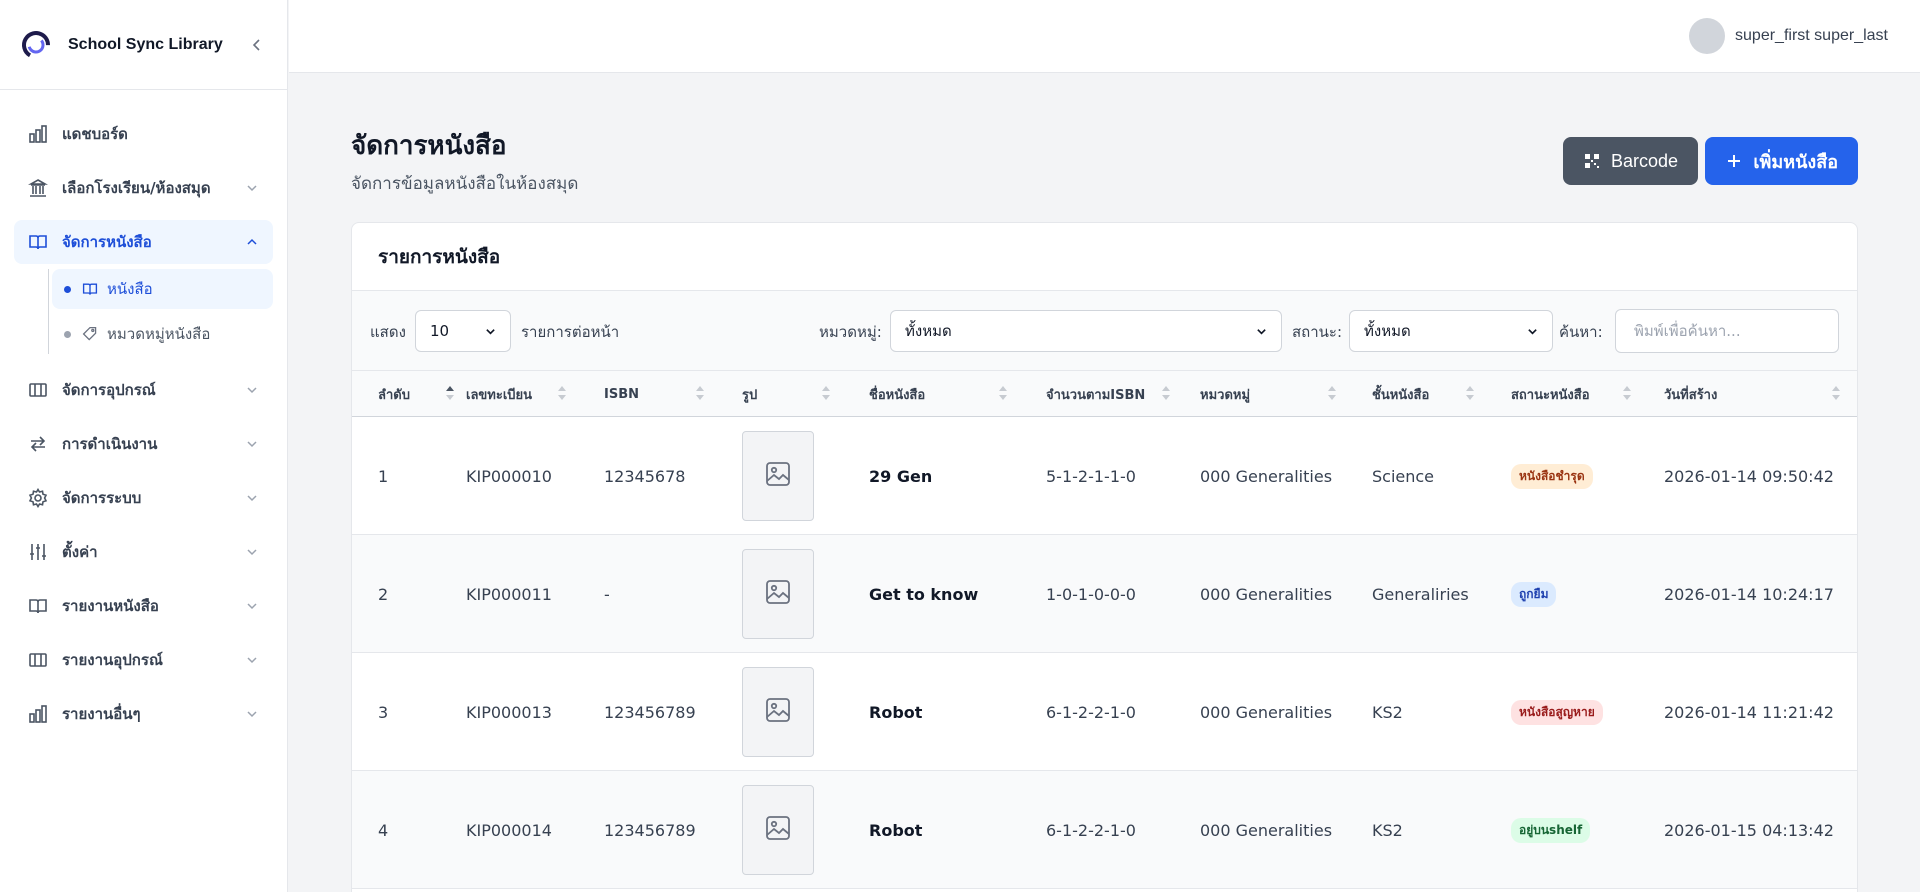  What do you see at coordinates (654, 394) in the screenshot?
I see `column-header-isbn: ISBN` at bounding box center [654, 394].